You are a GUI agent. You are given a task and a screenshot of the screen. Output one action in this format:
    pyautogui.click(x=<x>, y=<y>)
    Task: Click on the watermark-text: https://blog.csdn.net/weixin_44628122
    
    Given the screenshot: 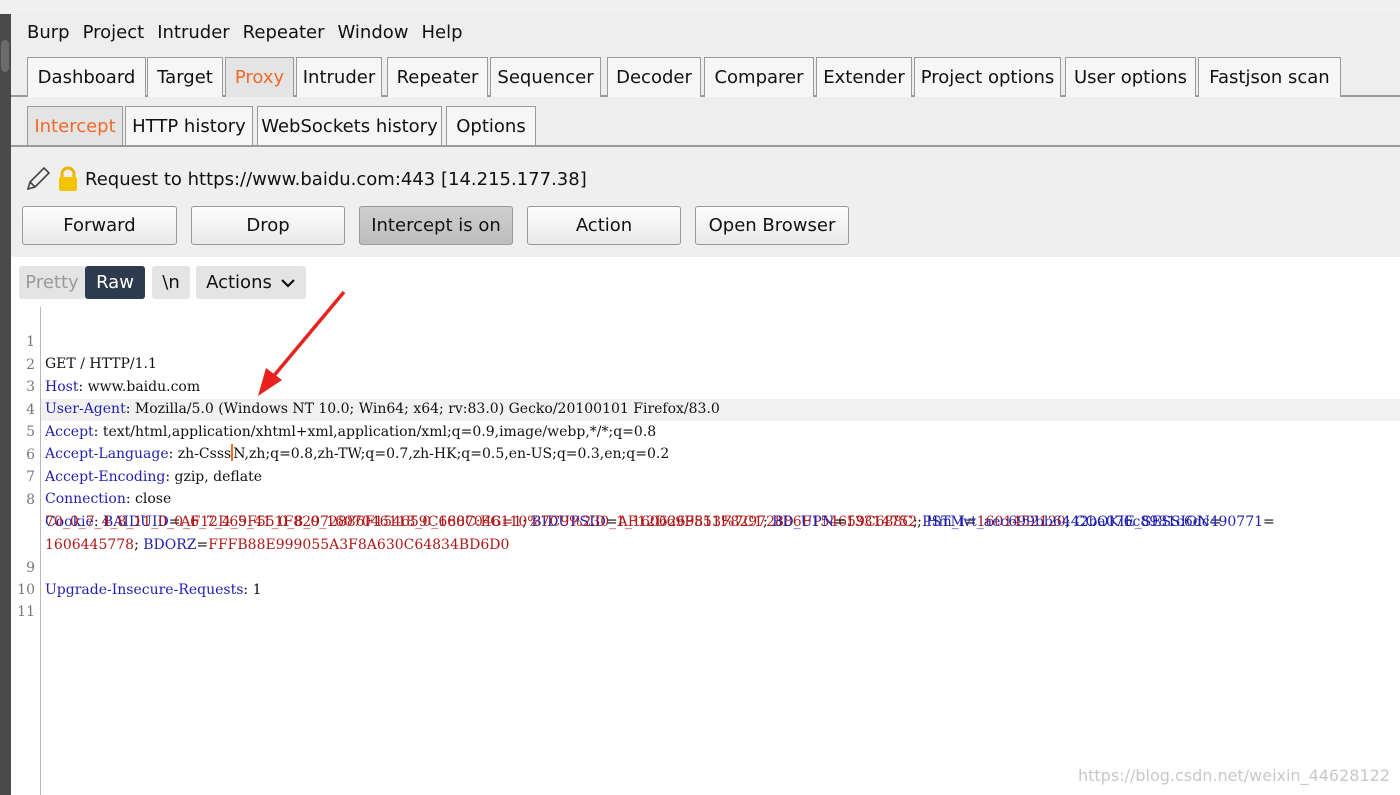 What is the action you would take?
    pyautogui.click(x=1233, y=775)
    